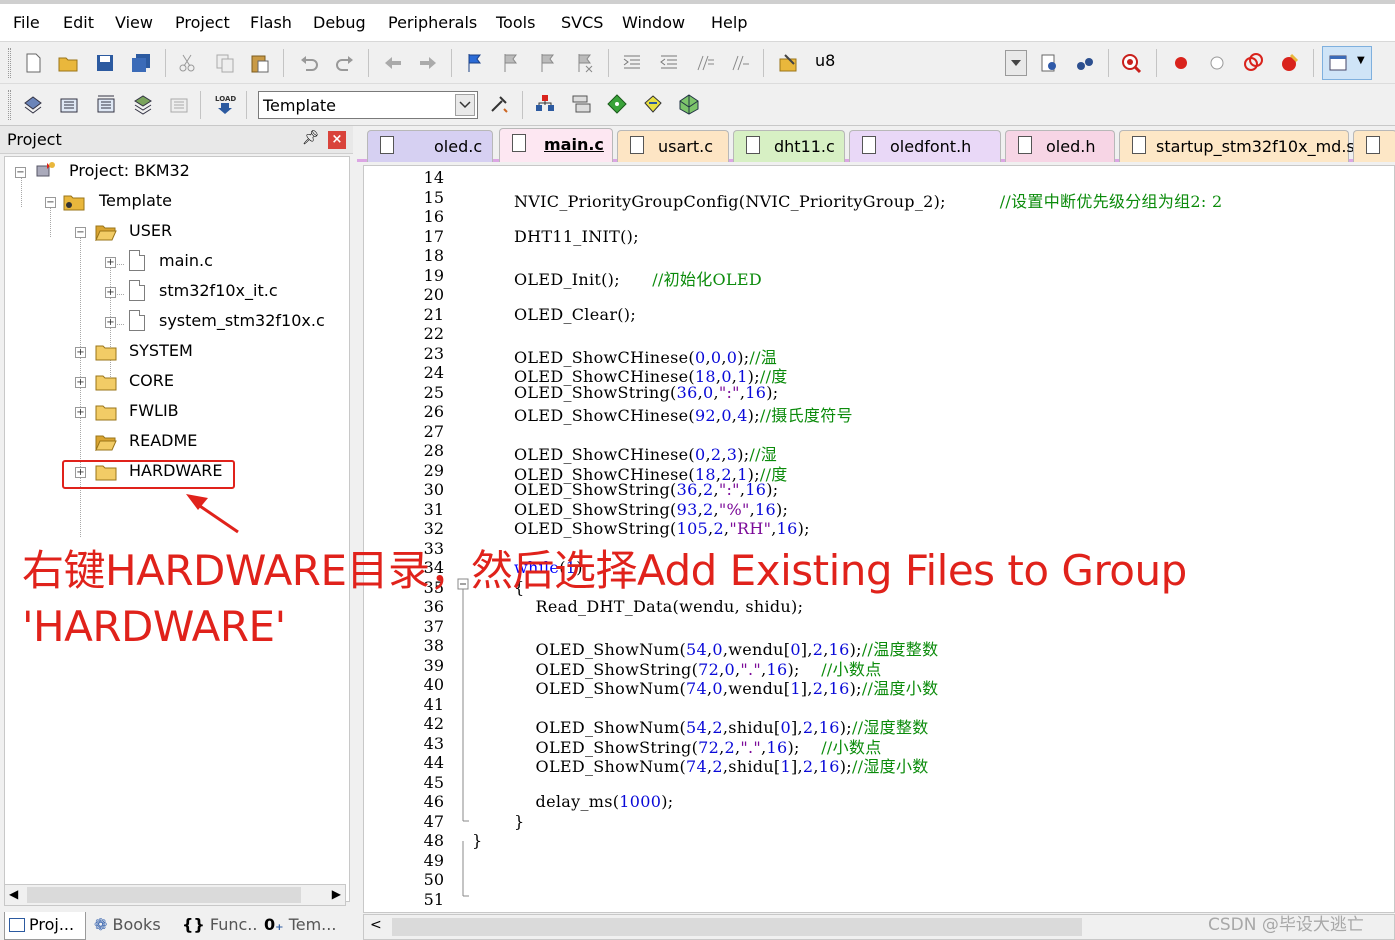 This screenshot has height=940, width=1395. Describe the element at coordinates (585, 63) in the screenshot. I see `clear-bookmarks-icon` at that location.